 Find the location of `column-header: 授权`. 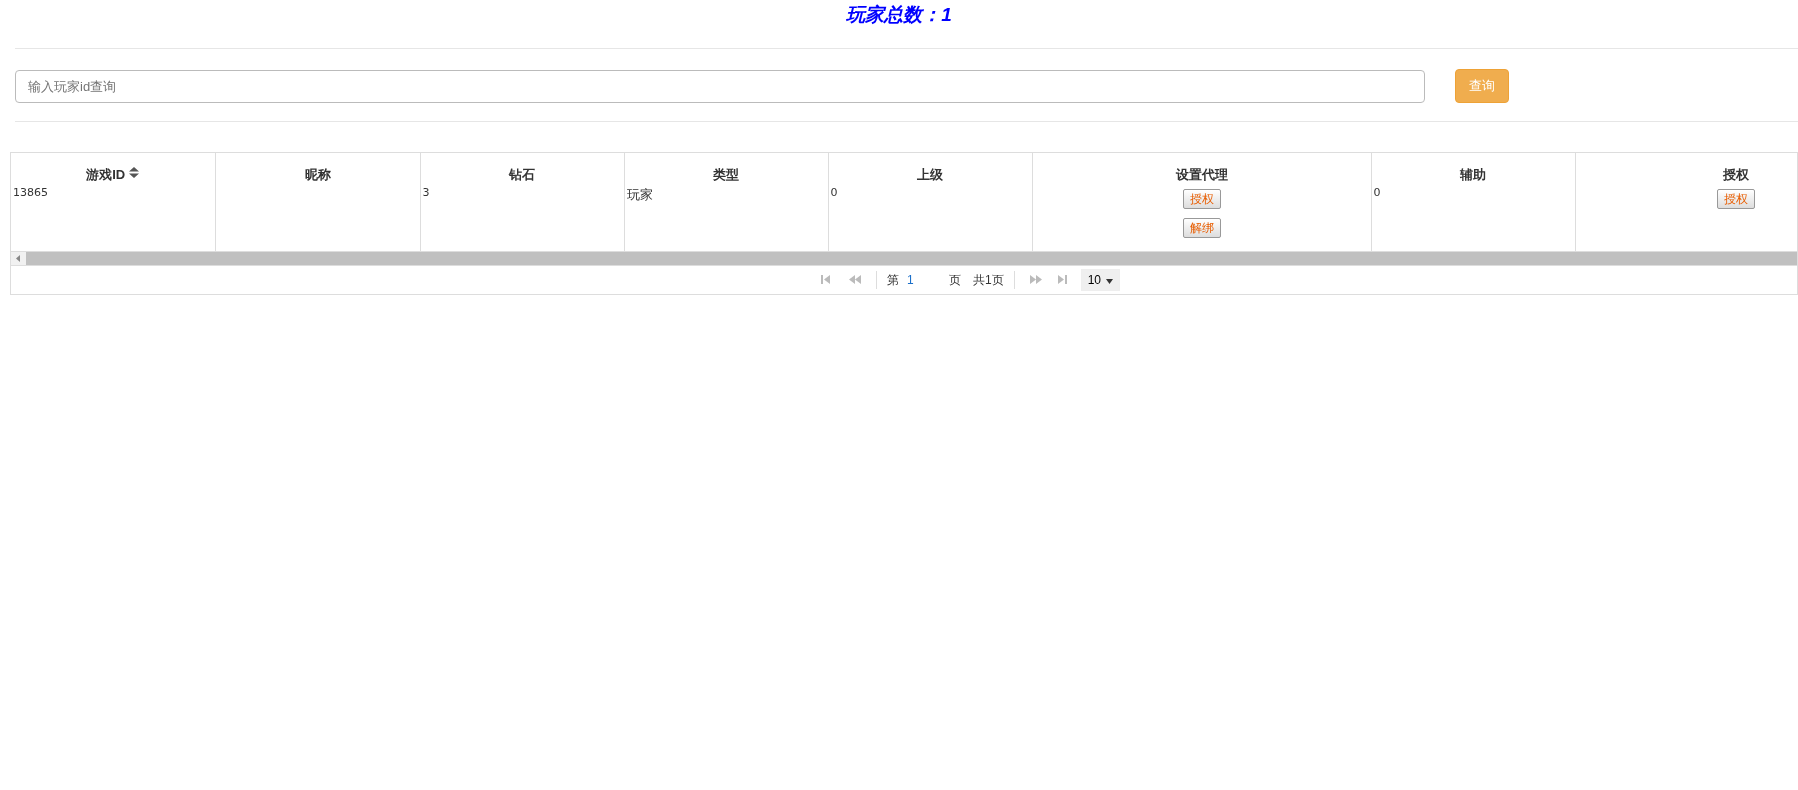

column-header: 授权 is located at coordinates (1686, 169).